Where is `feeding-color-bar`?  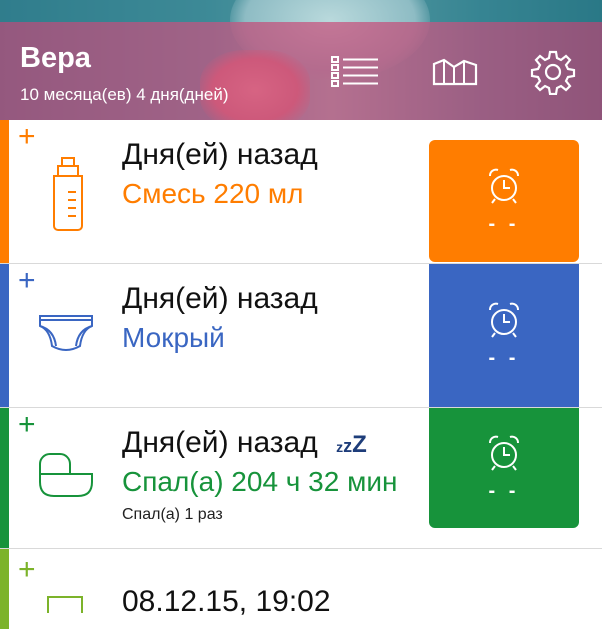
feeding-color-bar is located at coordinates (4, 191).